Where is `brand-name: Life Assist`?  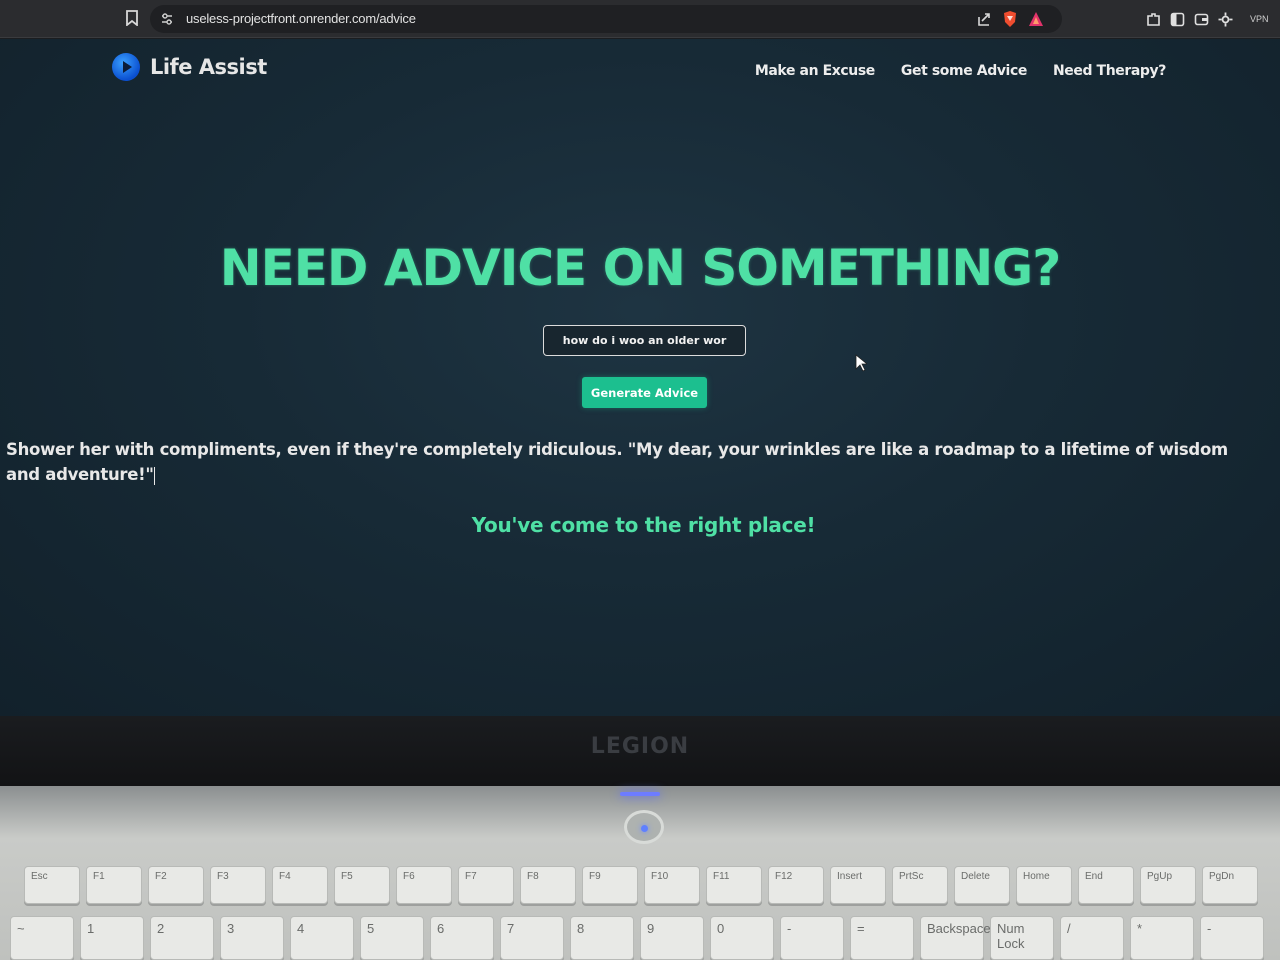
brand-name: Life Assist is located at coordinates (208, 67).